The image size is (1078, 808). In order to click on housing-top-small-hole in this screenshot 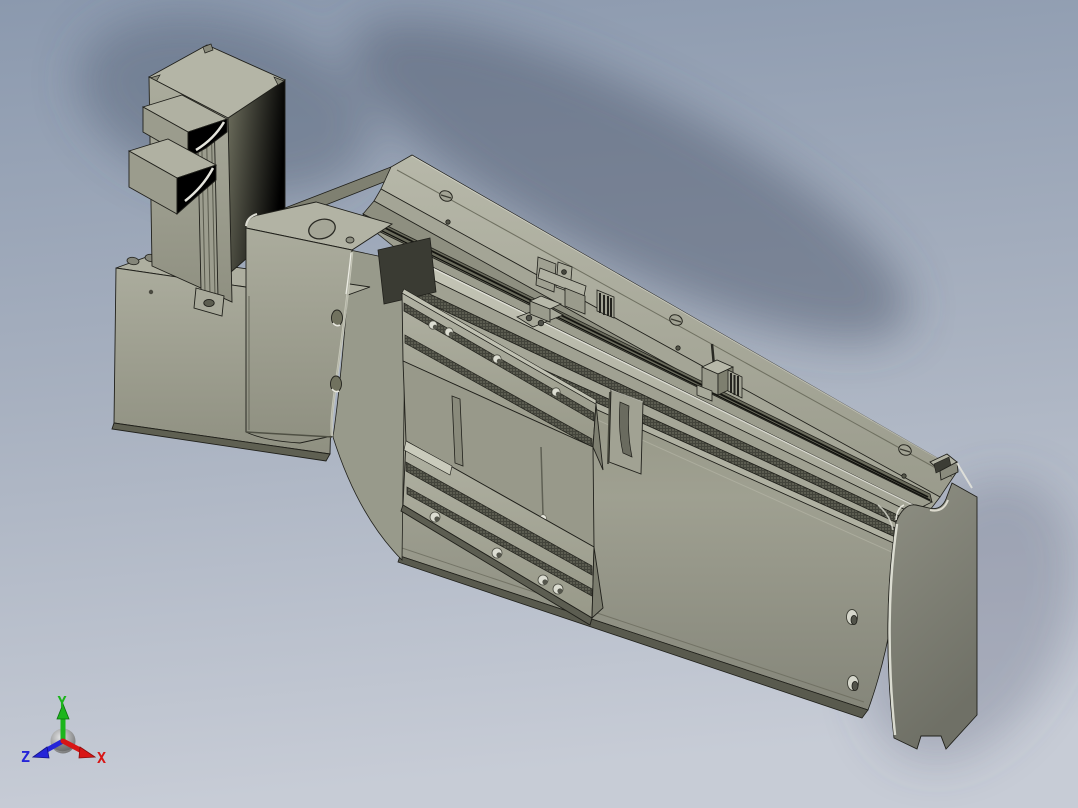, I will do `click(350, 240)`.